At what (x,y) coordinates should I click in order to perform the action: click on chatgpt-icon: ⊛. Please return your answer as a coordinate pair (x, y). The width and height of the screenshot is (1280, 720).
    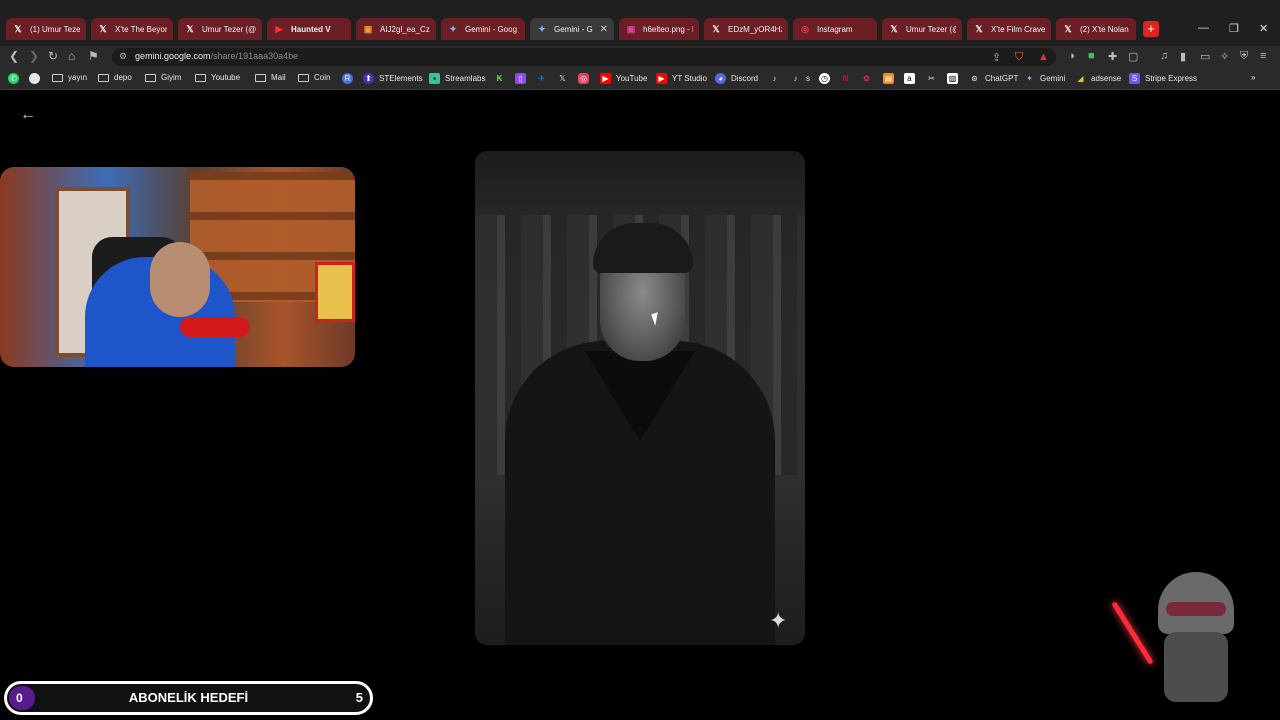
    Looking at the image, I should click on (974, 78).